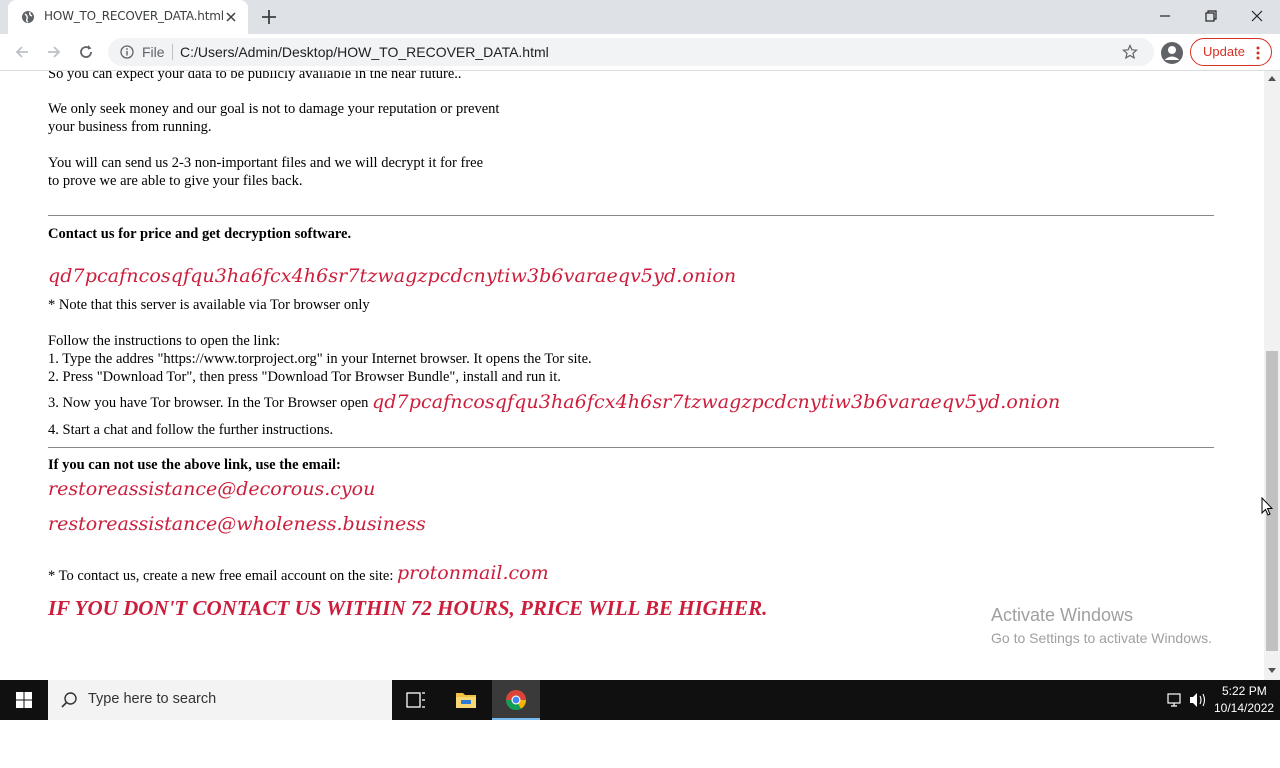 The height and width of the screenshot is (768, 1280). I want to click on globe-icon, so click(28, 17).